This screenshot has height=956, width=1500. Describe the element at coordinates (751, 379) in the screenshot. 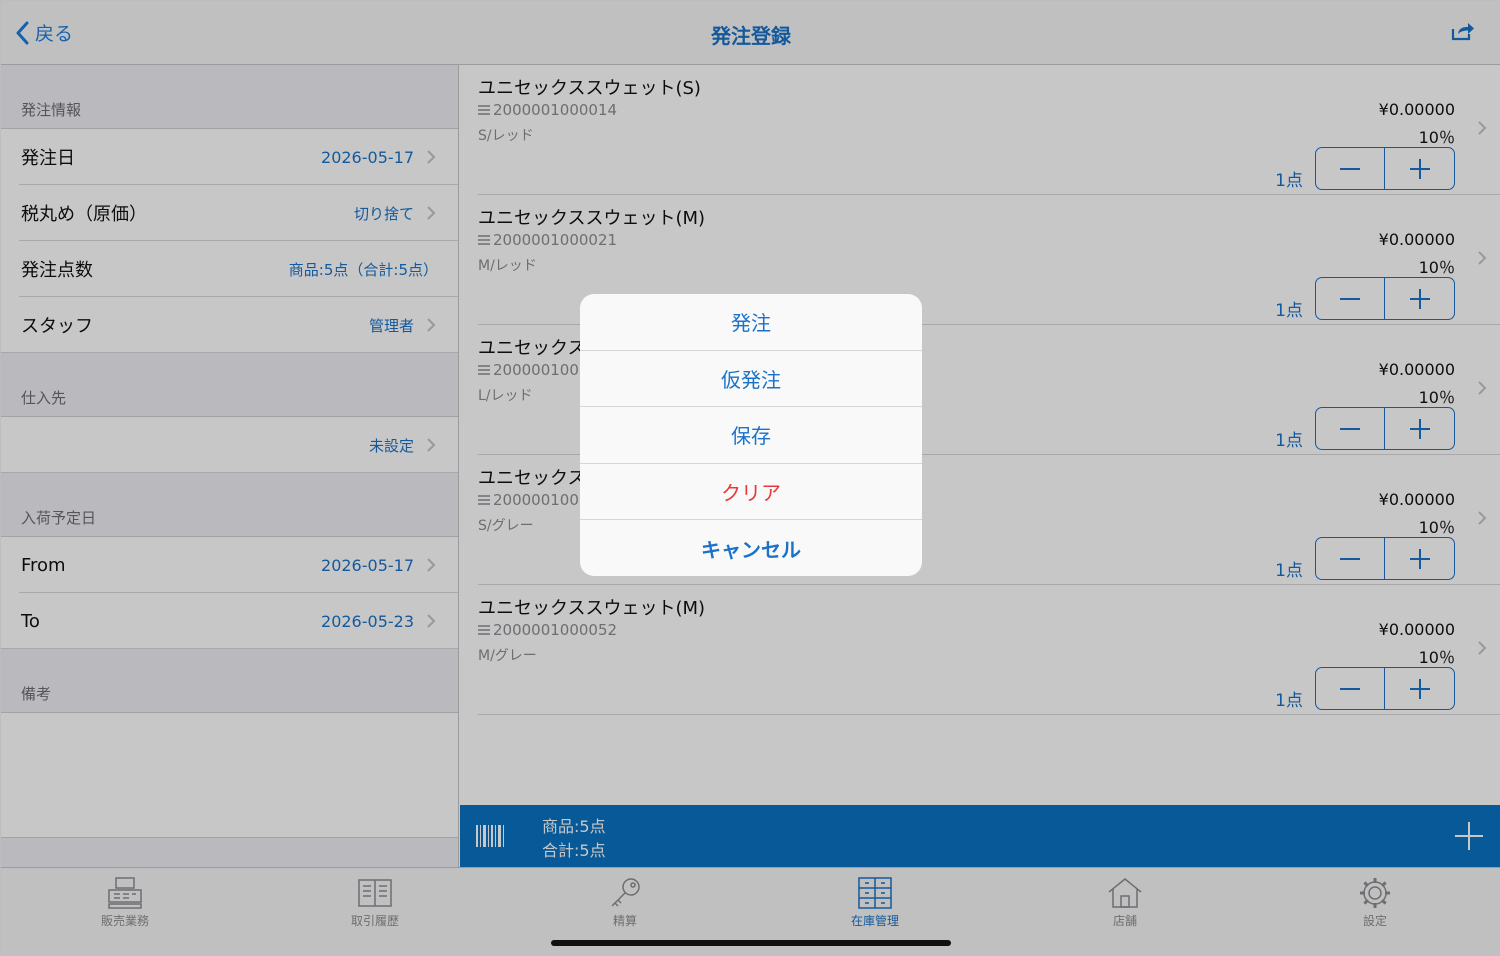

I see `provisional-order-button: 仮発注` at that location.